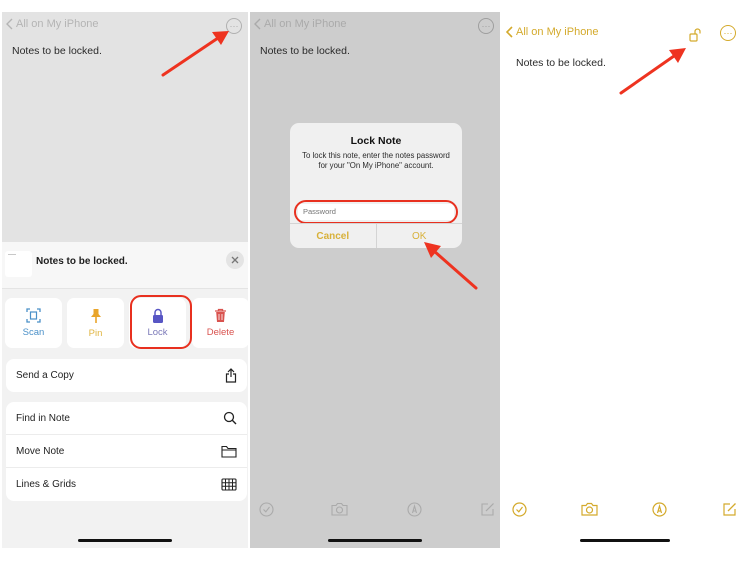  Describe the element at coordinates (229, 484) in the screenshot. I see `grid-icon` at that location.